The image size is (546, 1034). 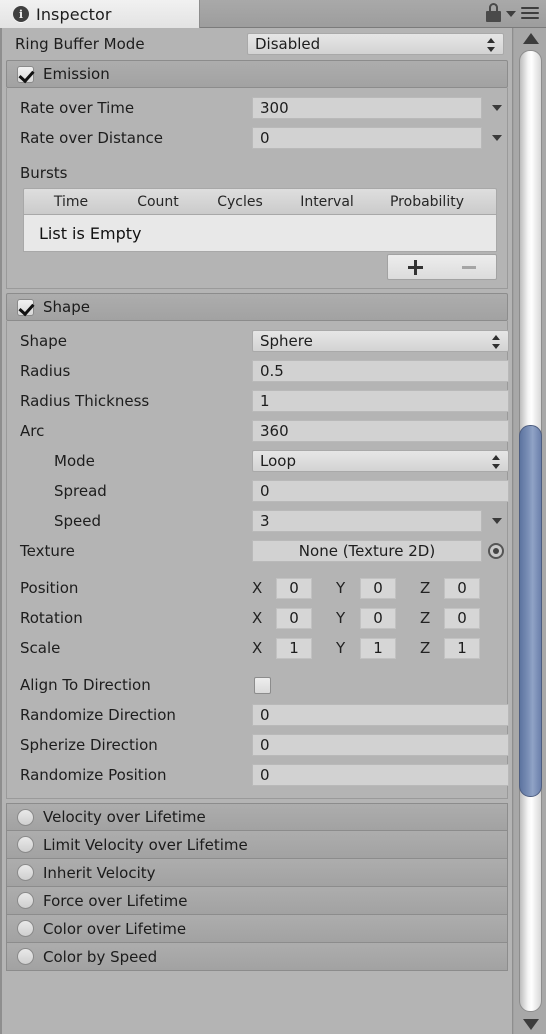 What do you see at coordinates (530, 611) in the screenshot?
I see `scrollbar-thumb` at bounding box center [530, 611].